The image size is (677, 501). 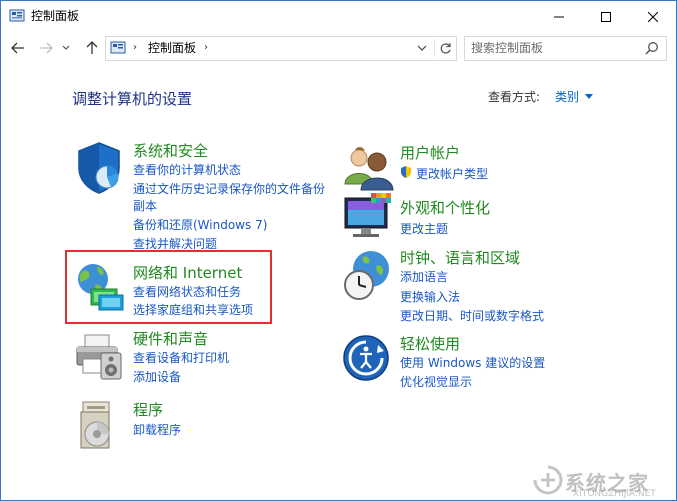 I want to click on maximize-icon, so click(x=606, y=16).